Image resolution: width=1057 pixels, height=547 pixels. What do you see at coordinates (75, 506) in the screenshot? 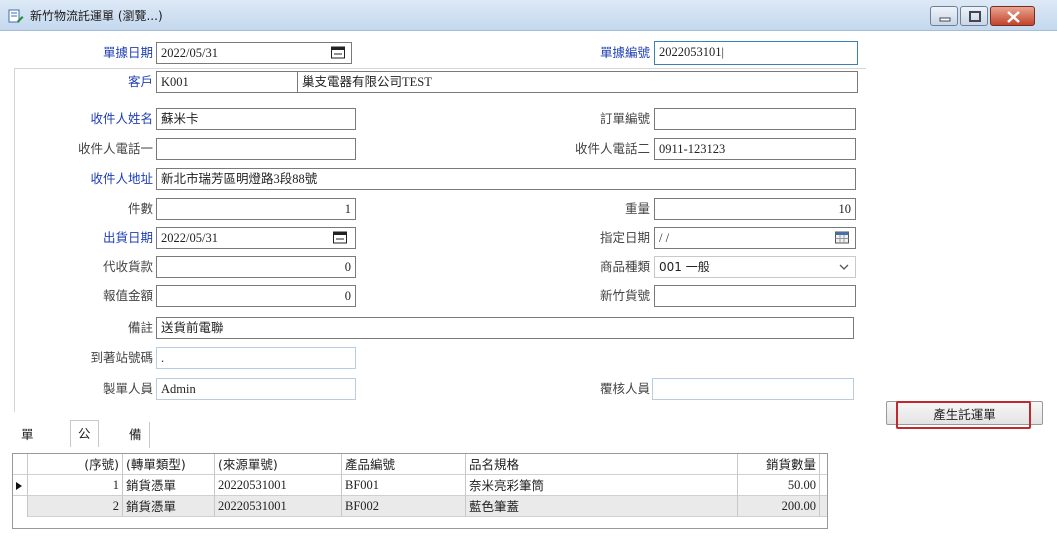
I see `cell-seq: 2` at bounding box center [75, 506].